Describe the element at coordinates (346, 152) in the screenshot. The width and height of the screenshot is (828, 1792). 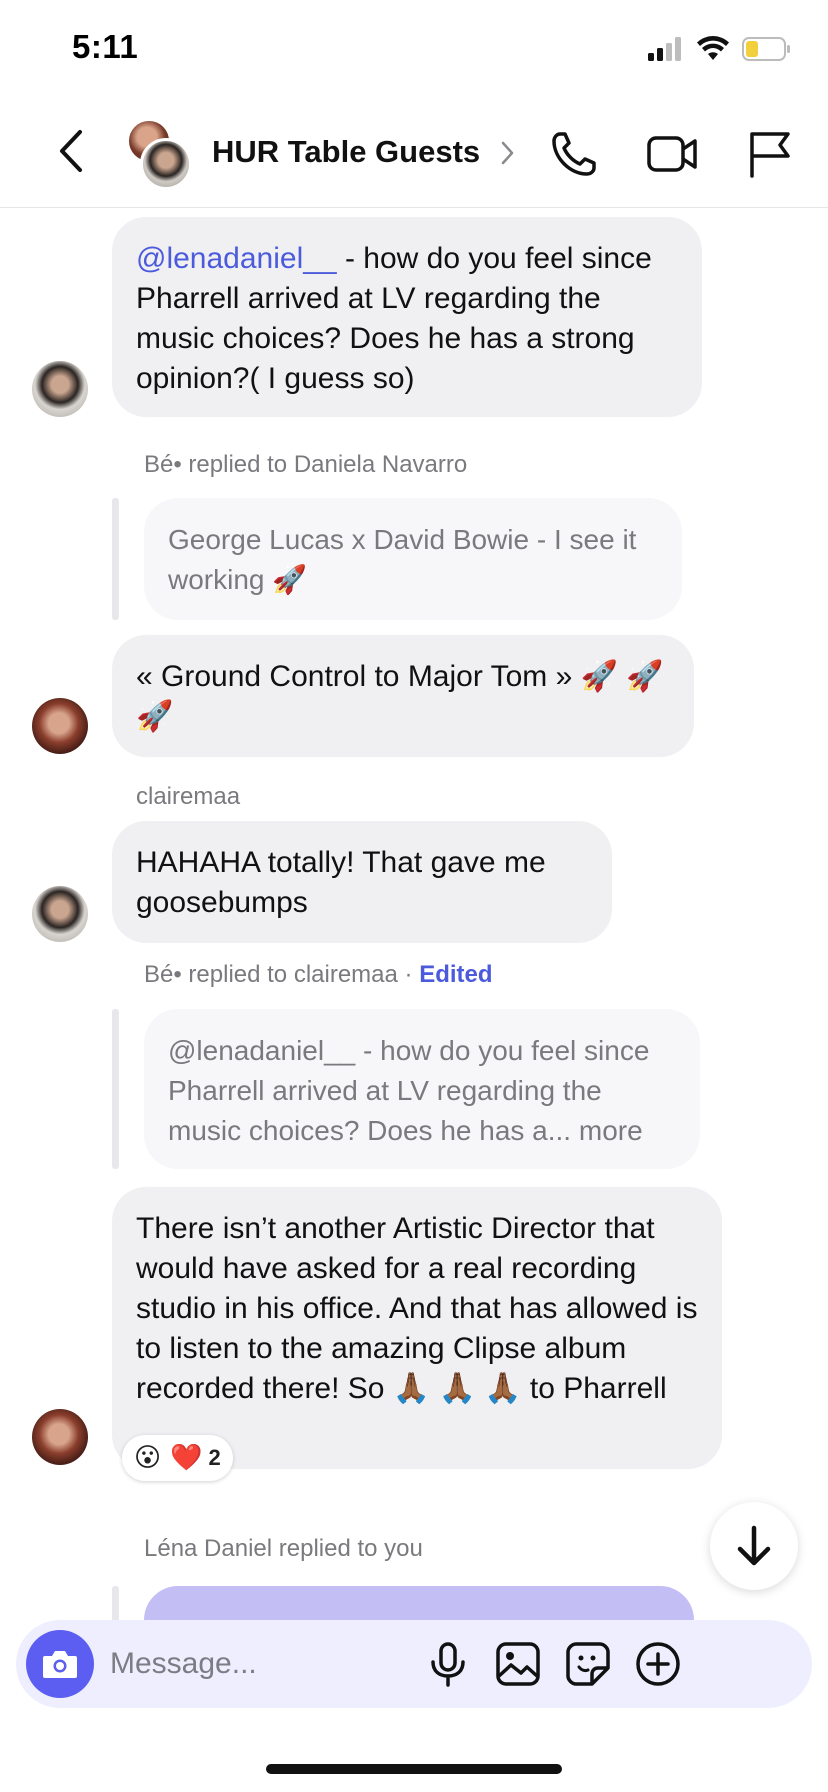
I see `group-title: HUR Table Guests` at that location.